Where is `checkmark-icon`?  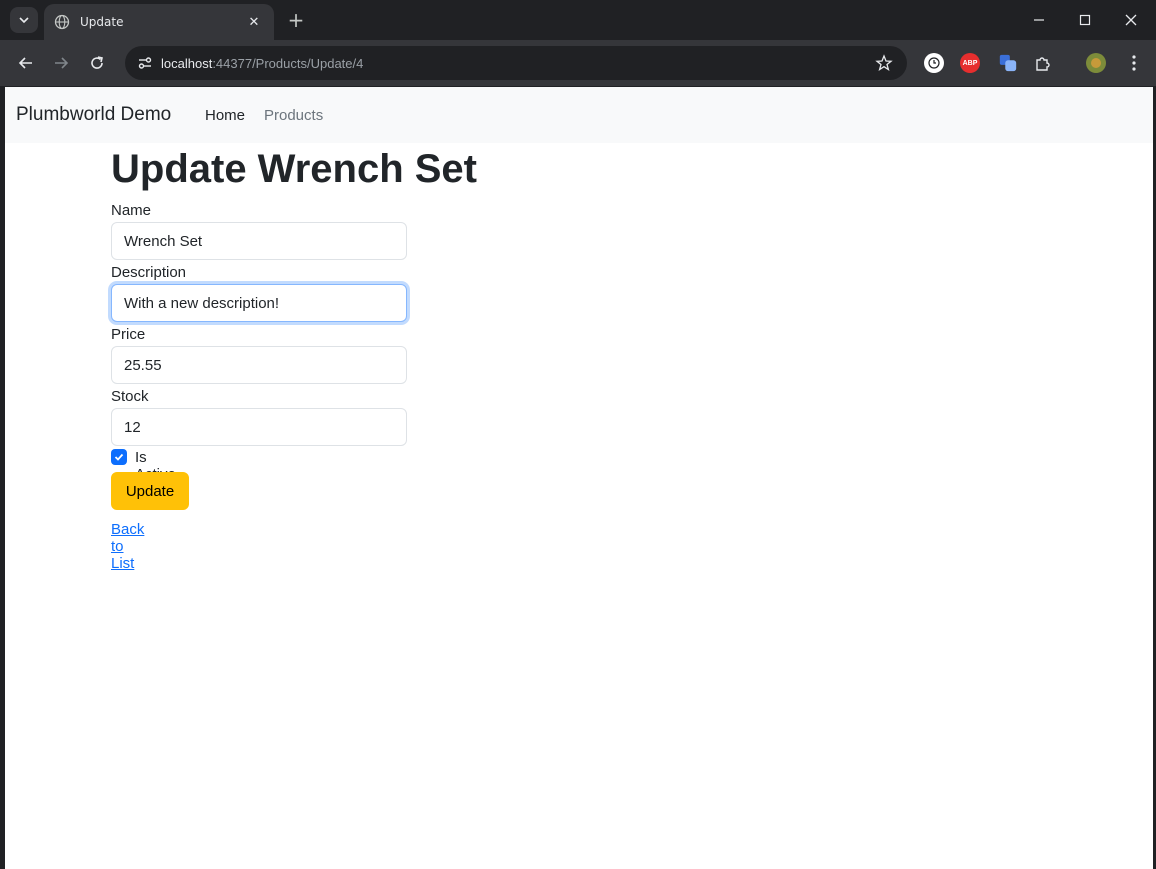
checkmark-icon is located at coordinates (119, 457).